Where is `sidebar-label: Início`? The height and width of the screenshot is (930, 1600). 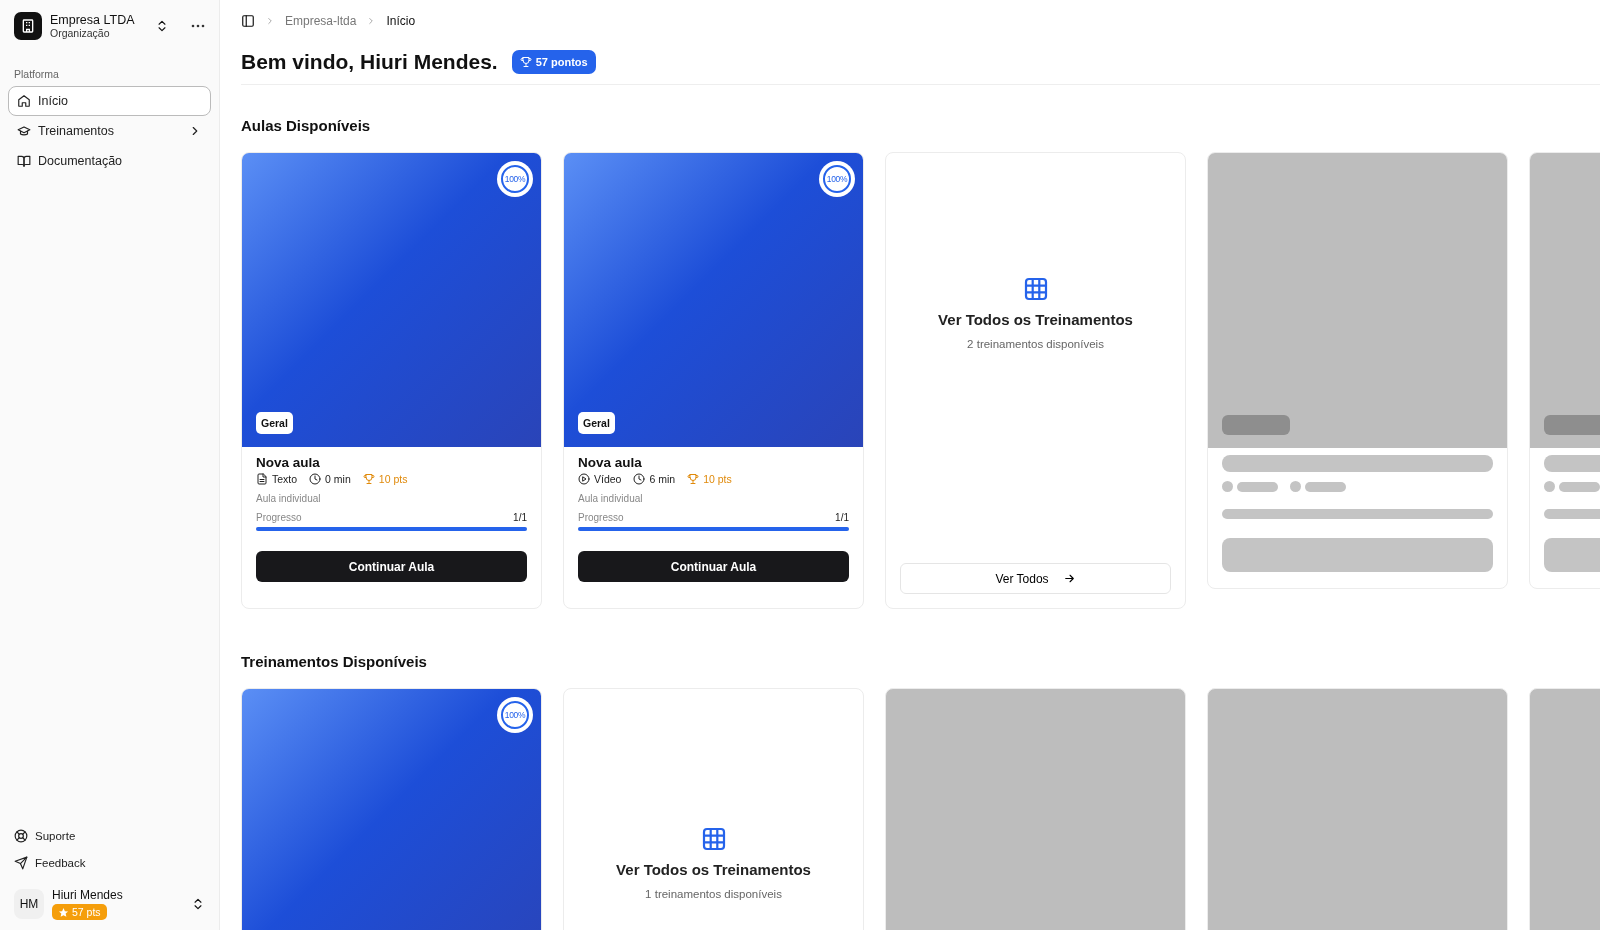 sidebar-label: Início is located at coordinates (53, 101).